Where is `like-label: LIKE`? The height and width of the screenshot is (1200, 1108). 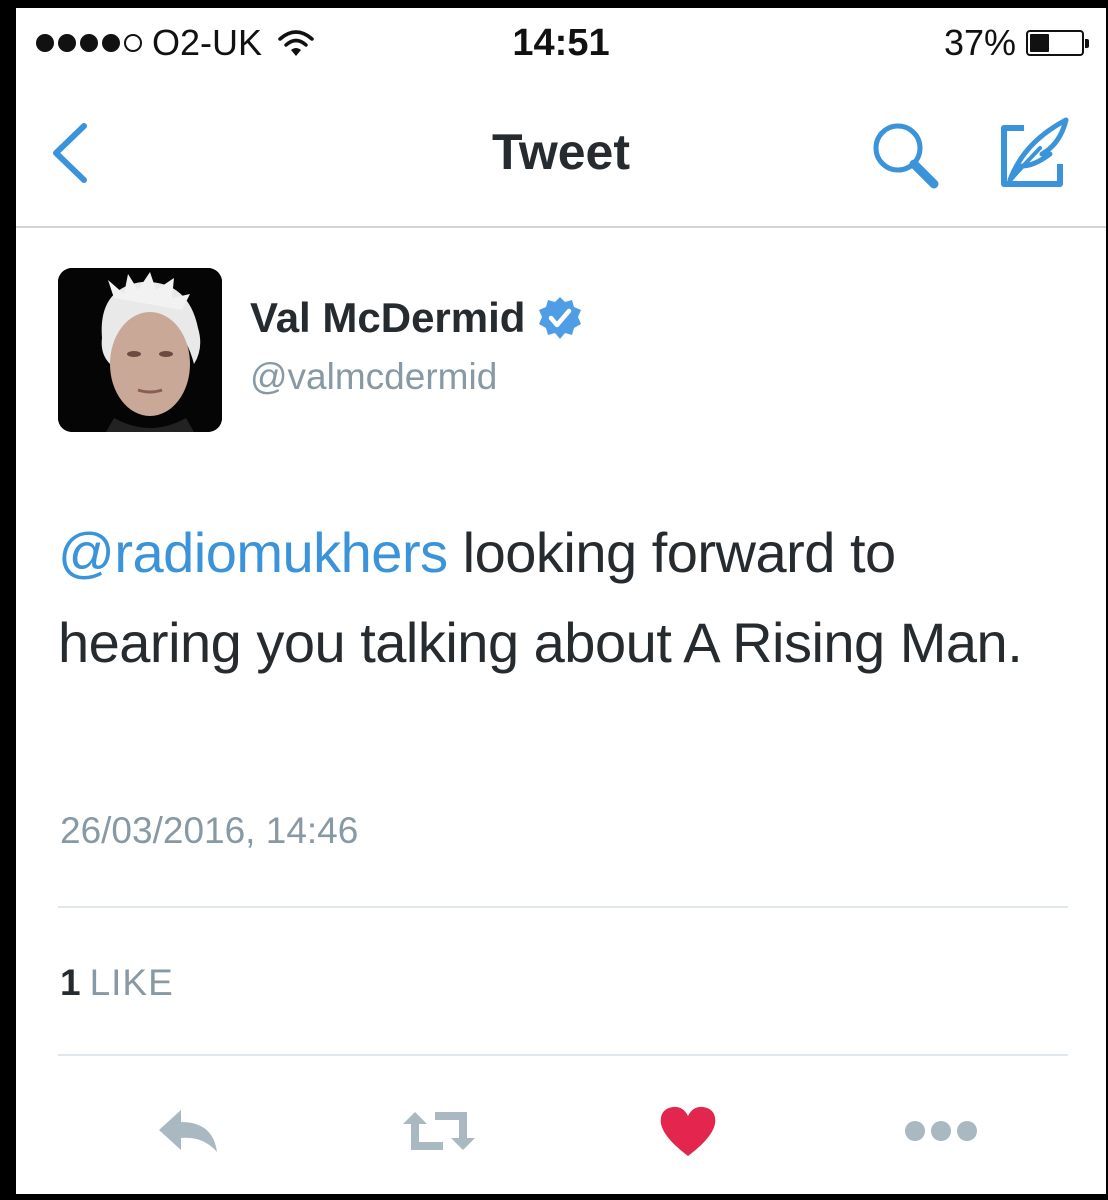 like-label: LIKE is located at coordinates (131, 982).